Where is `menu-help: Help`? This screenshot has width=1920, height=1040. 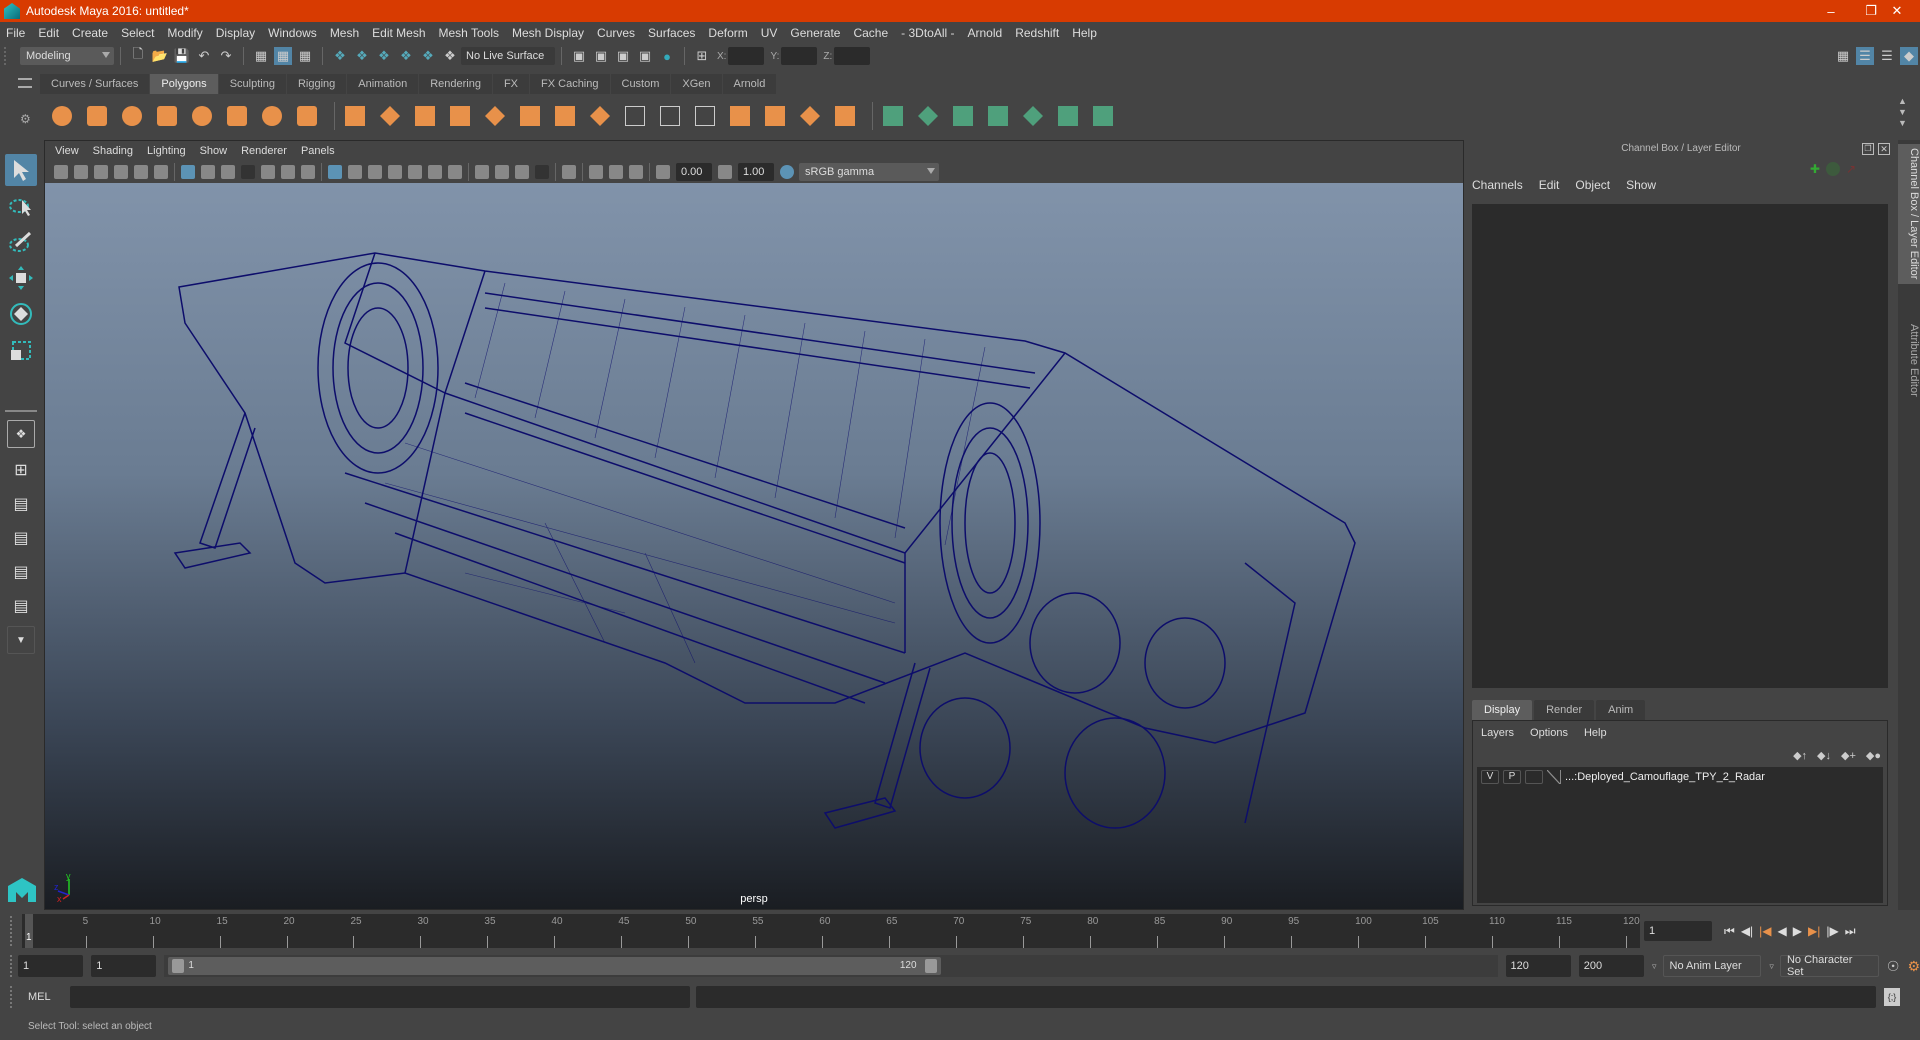
menu-help: Help is located at coordinates (1084, 33).